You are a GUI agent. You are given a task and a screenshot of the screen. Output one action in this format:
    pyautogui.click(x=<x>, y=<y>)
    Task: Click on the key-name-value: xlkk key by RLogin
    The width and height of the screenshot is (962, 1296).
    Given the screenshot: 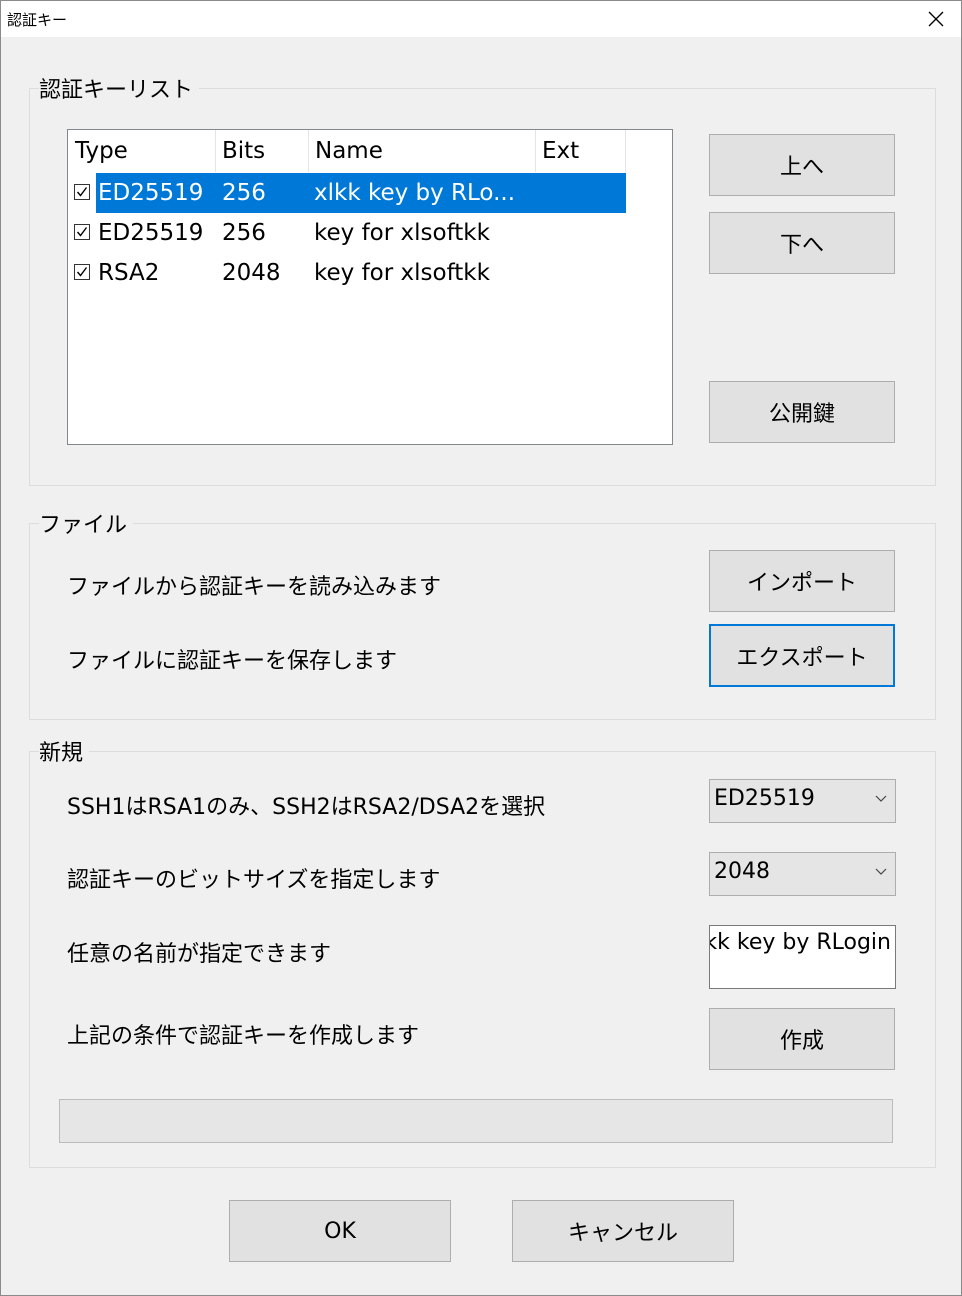 What is the action you would take?
    pyautogui.click(x=800, y=942)
    